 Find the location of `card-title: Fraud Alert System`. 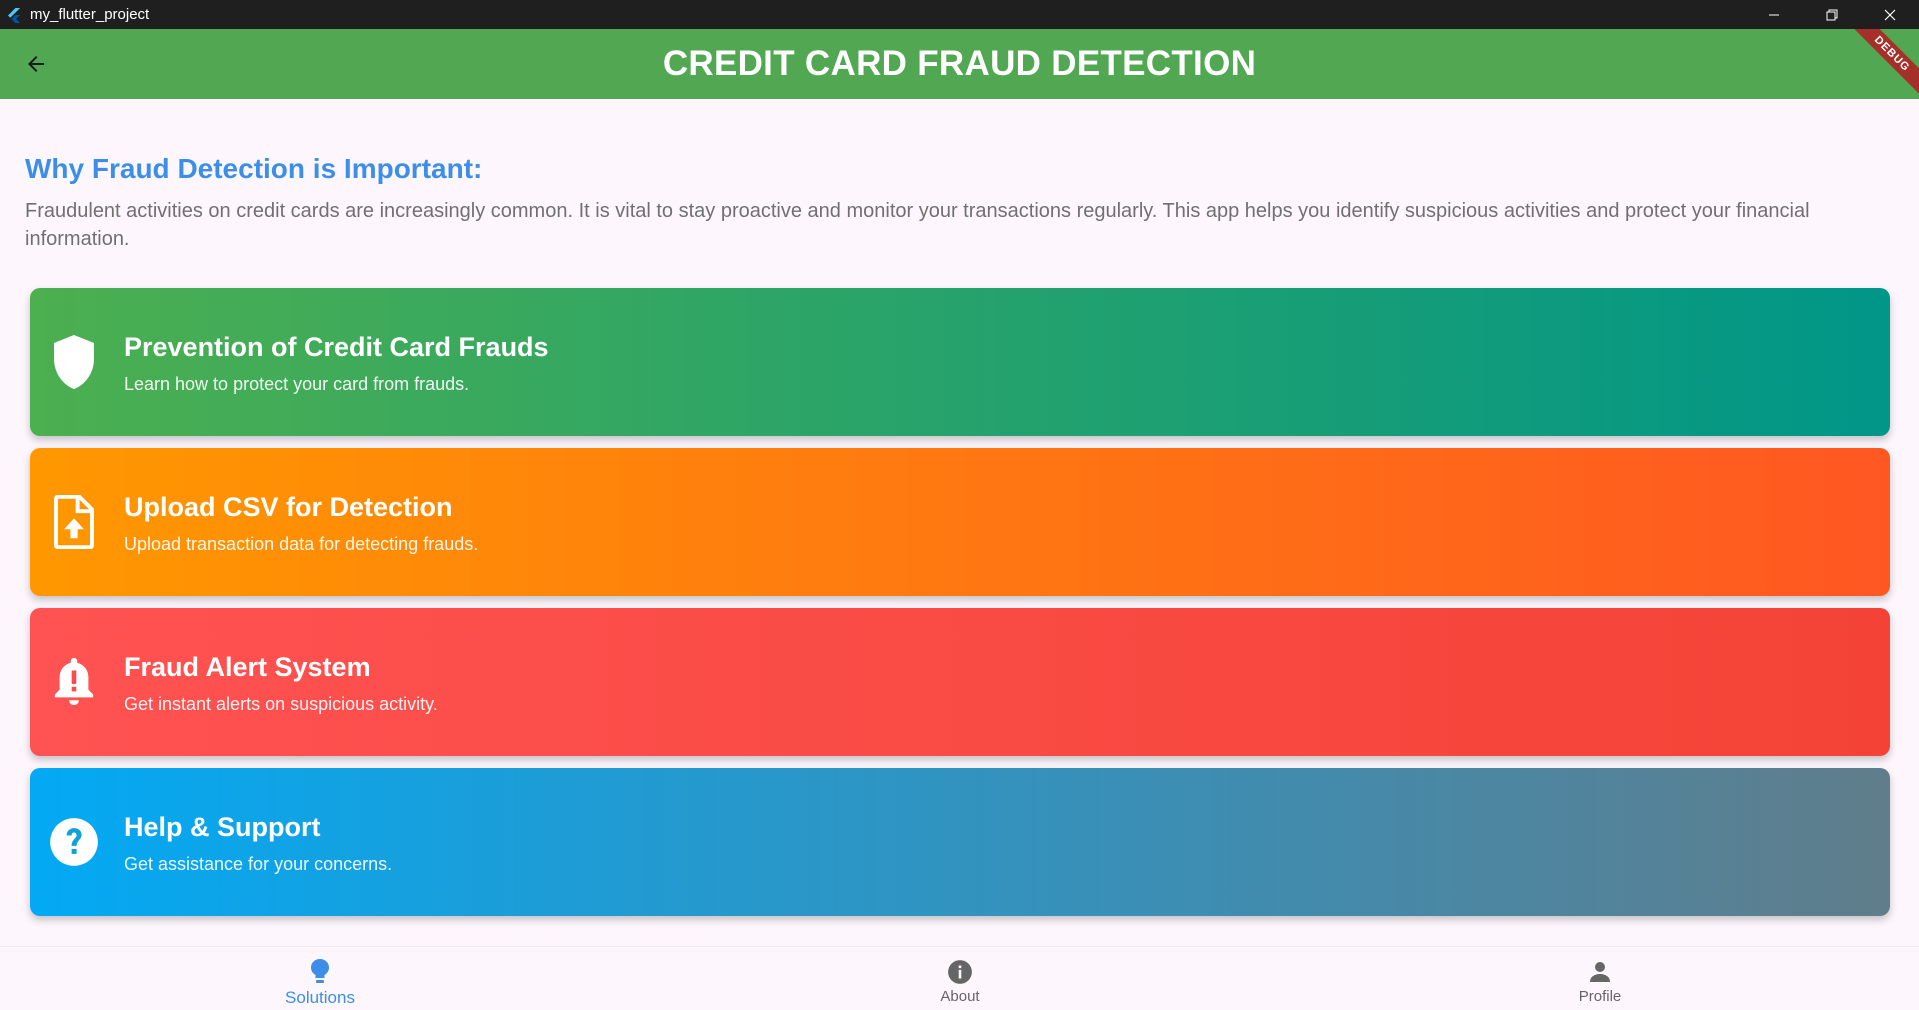

card-title: Fraud Alert System is located at coordinates (247, 667).